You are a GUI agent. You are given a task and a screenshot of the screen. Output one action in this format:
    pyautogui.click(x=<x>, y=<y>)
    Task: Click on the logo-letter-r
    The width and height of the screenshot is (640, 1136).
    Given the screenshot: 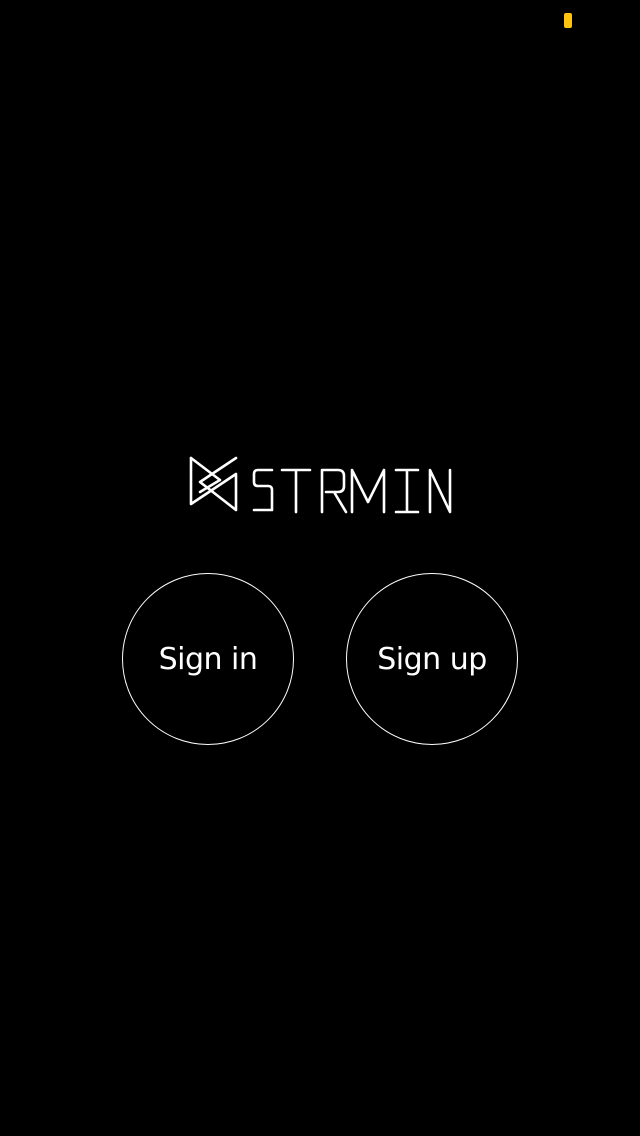 What is the action you would take?
    pyautogui.click(x=334, y=491)
    